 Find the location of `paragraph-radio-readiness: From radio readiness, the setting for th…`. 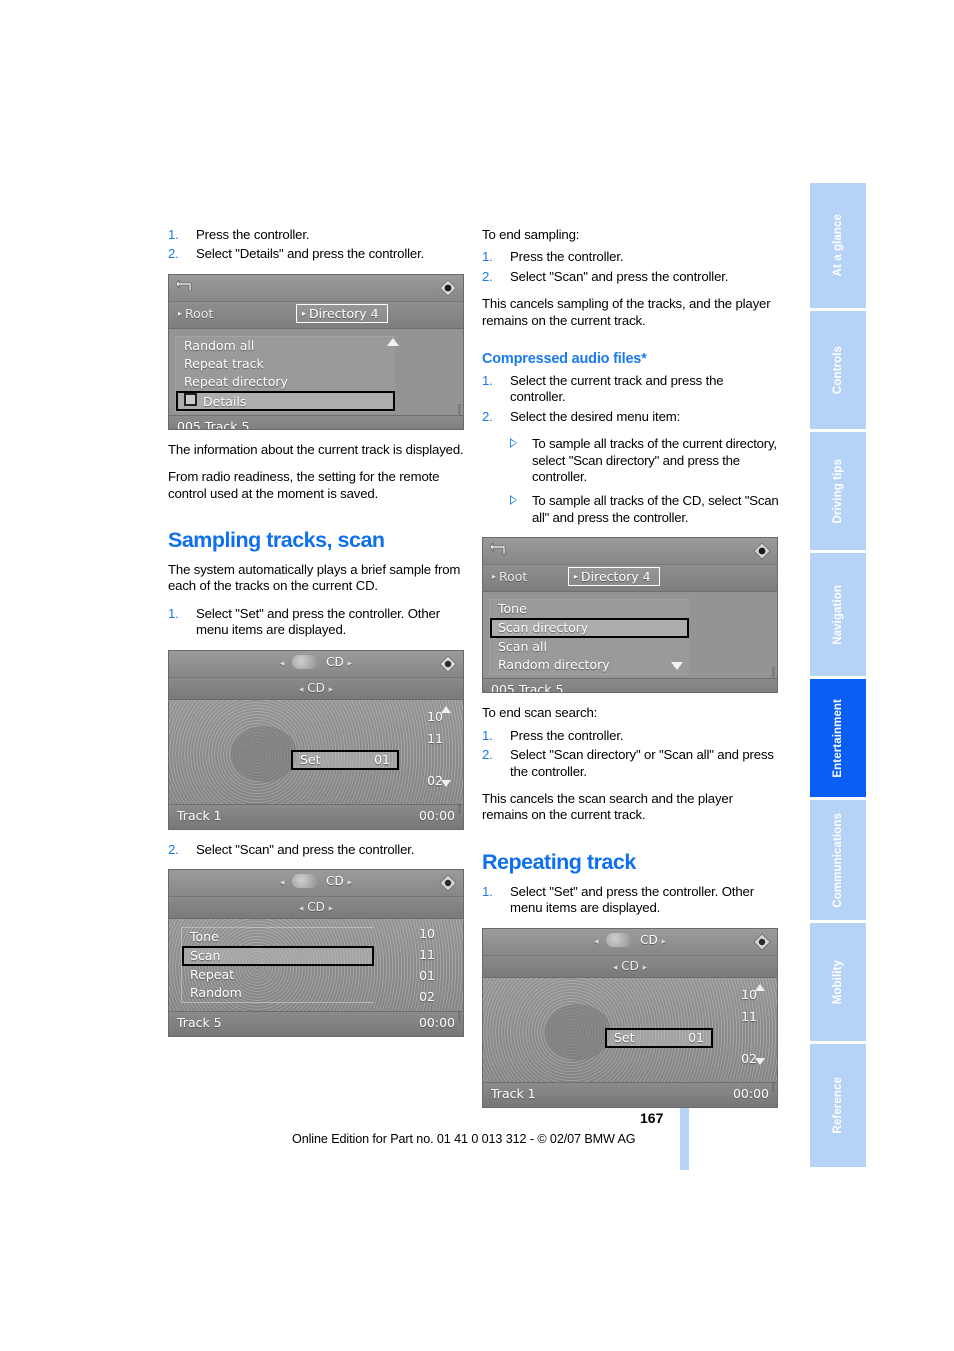

paragraph-radio-readiness: From radio readiness, the setting for th… is located at coordinates (304, 485).